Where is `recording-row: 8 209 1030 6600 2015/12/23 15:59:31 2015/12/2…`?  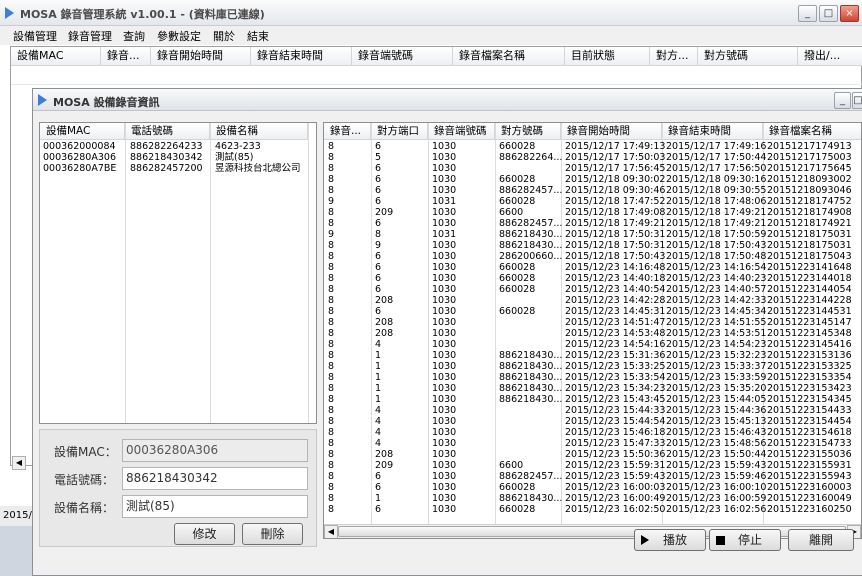 recording-row: 8 209 1030 6600 2015/12/23 15:59:31 2015/12/2… is located at coordinates (592, 465).